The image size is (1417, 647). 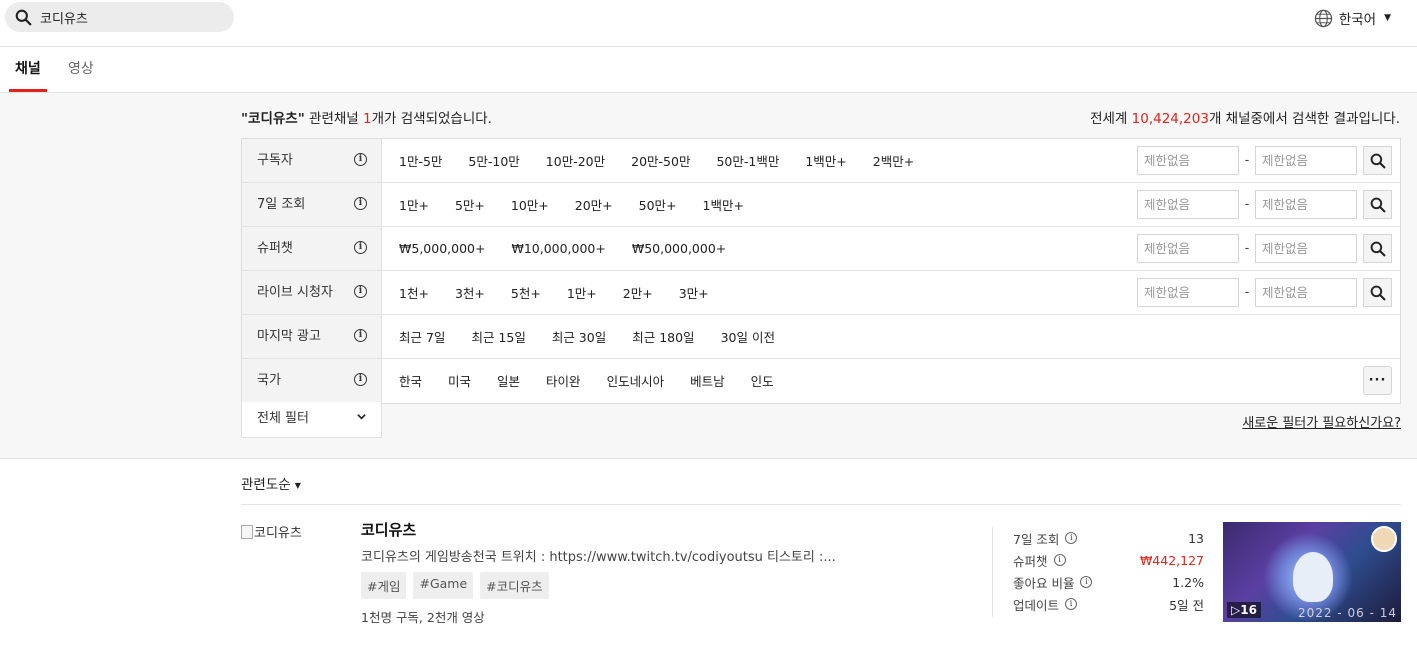 What do you see at coordinates (1036, 539) in the screenshot?
I see `stat-label: 7일 조회` at bounding box center [1036, 539].